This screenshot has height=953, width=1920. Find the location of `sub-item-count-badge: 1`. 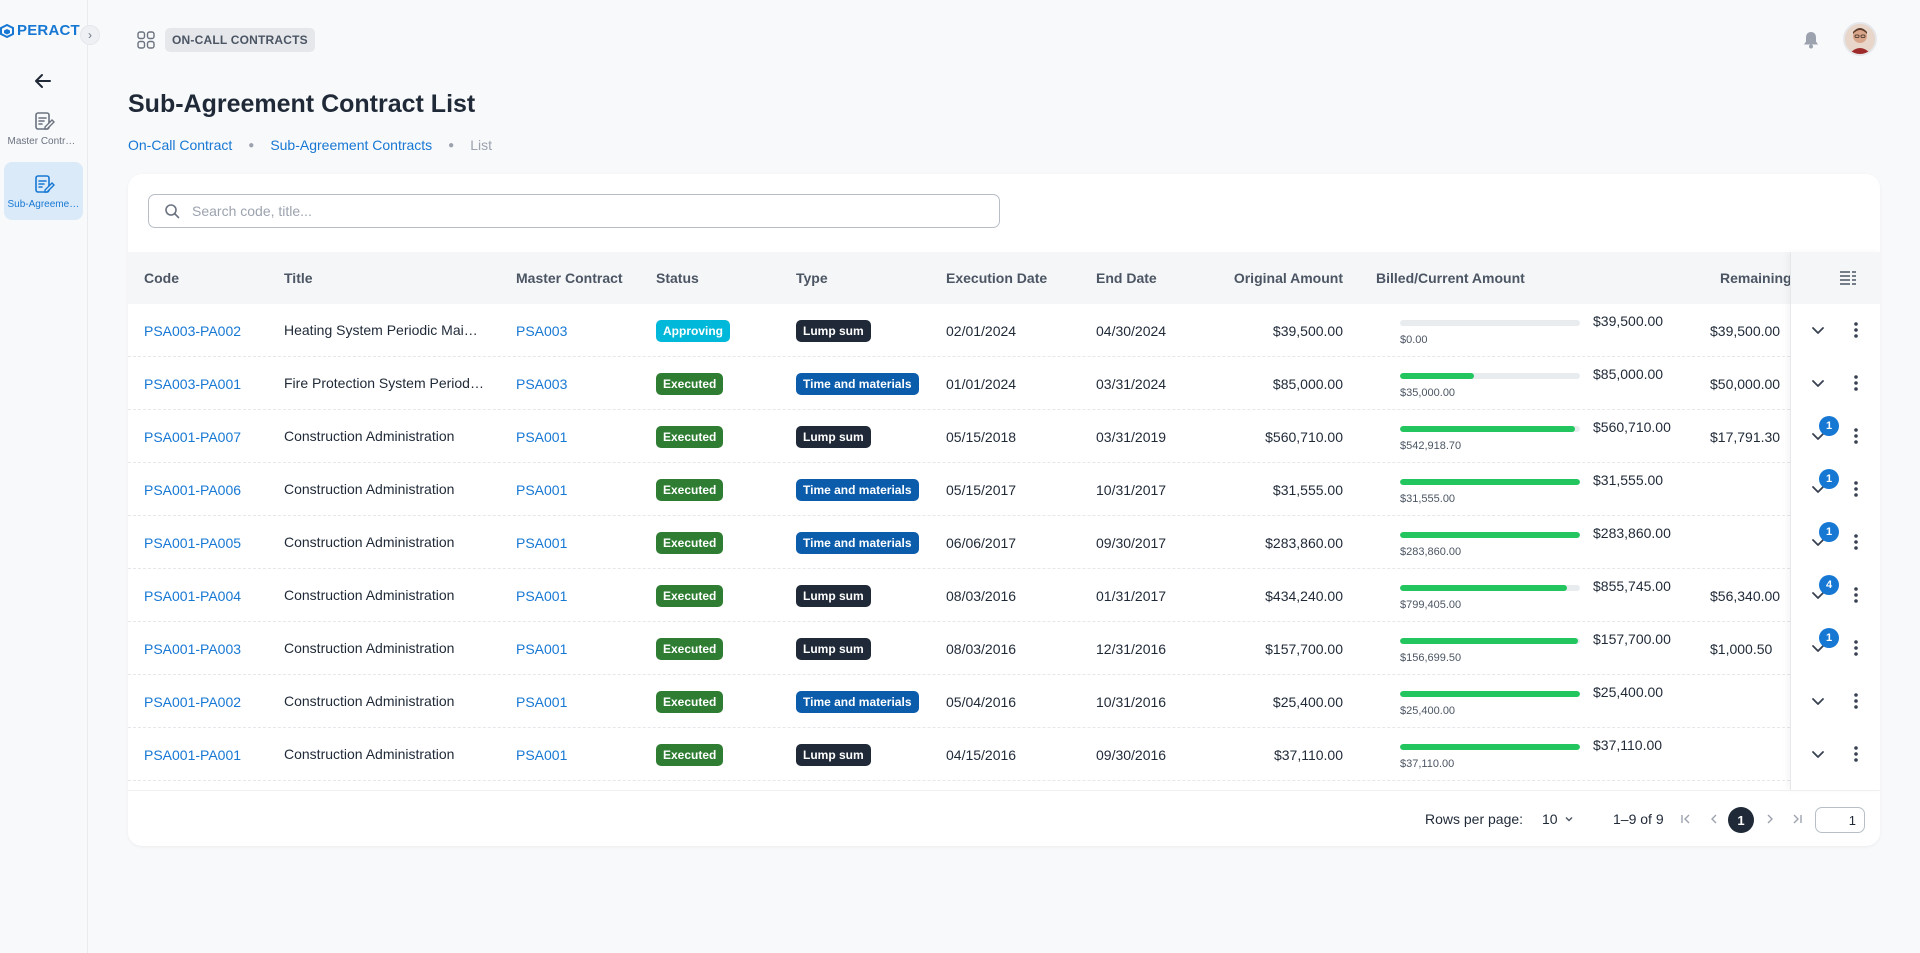

sub-item-count-badge: 1 is located at coordinates (1829, 479).